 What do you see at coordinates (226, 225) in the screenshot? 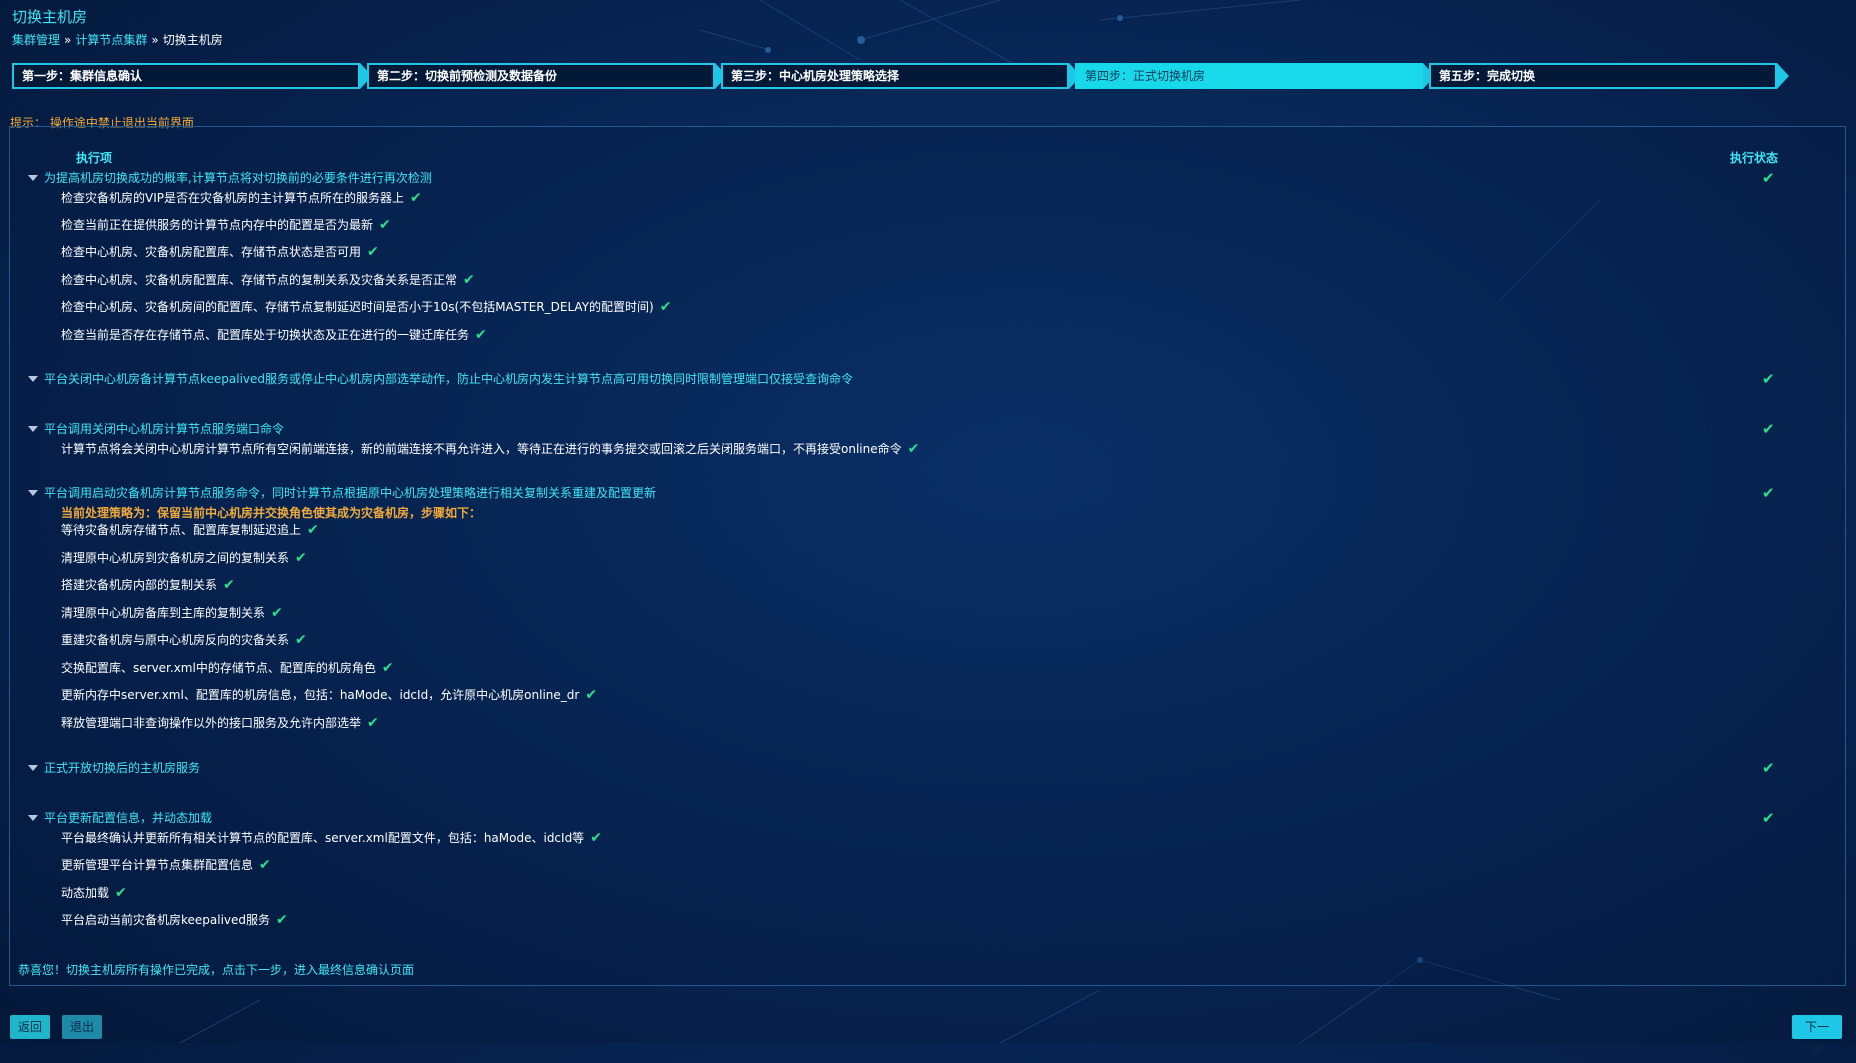
I see `list-item: 检查当前正在提供服务的计算节点内存中的配置是否为最新 ✔` at bounding box center [226, 225].